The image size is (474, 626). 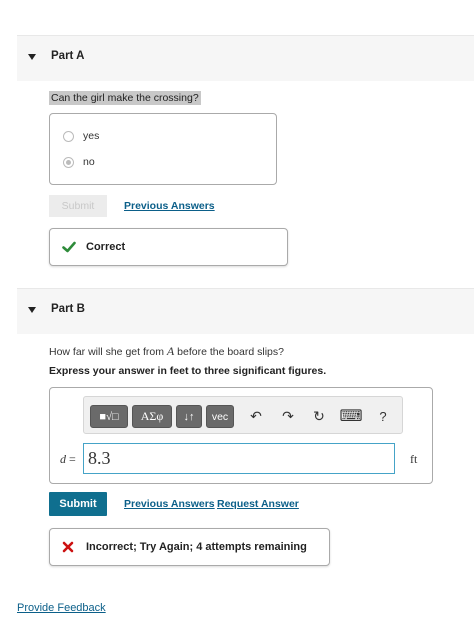 What do you see at coordinates (383, 416) in the screenshot?
I see `help-icon: ?` at bounding box center [383, 416].